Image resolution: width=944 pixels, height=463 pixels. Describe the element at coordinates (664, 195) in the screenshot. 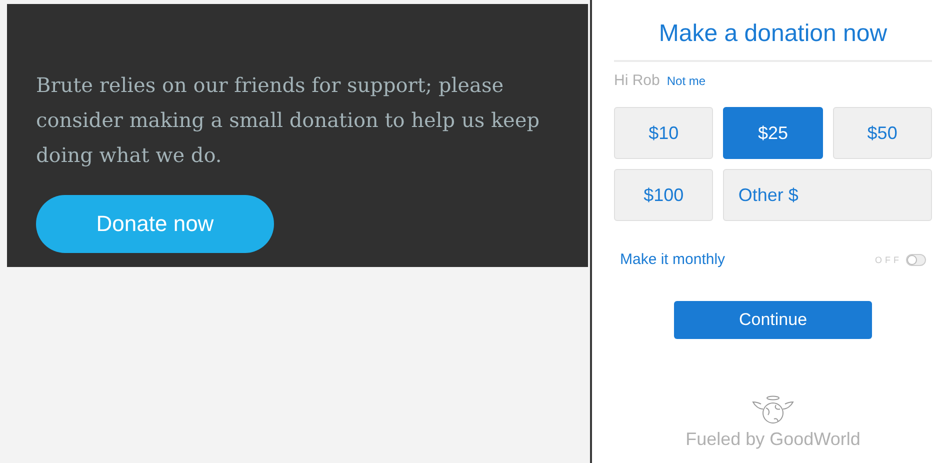

I see `amount-option: $100` at that location.